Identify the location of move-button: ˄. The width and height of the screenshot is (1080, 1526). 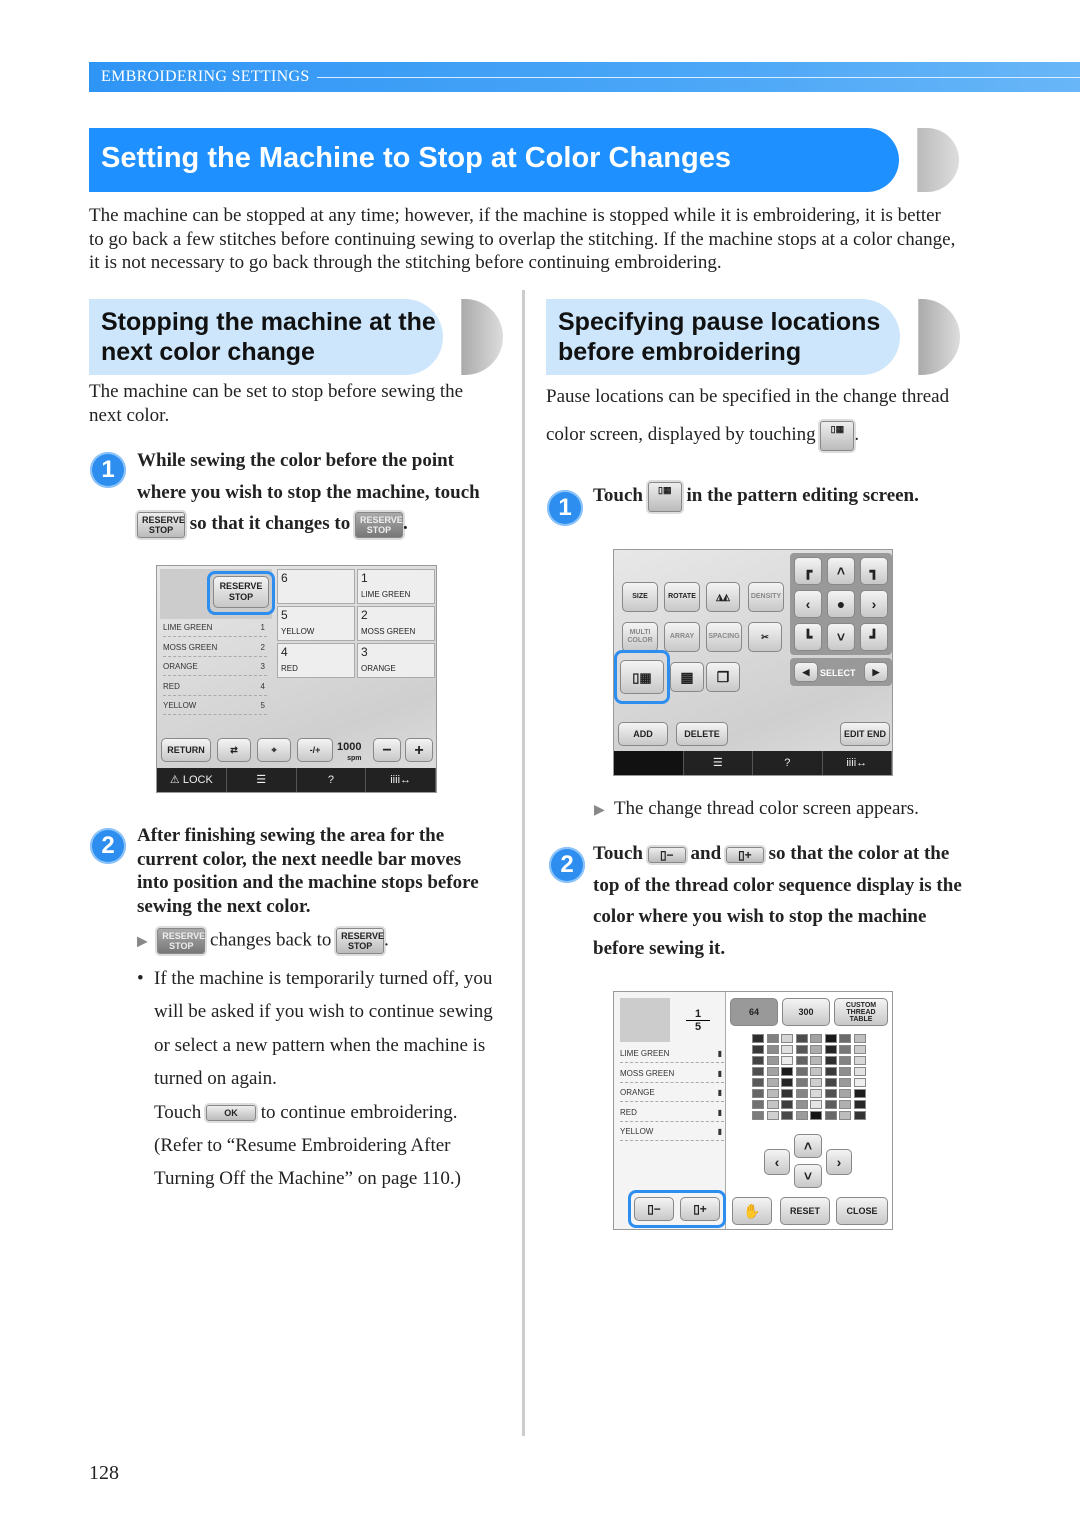
(841, 571).